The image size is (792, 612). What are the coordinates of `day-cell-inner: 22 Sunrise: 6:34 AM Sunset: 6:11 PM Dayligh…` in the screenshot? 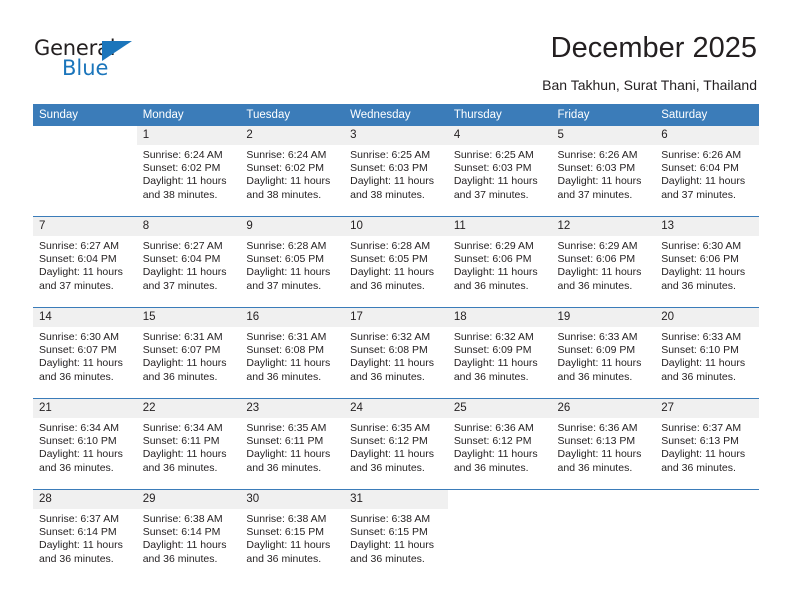 It's located at (188, 444).